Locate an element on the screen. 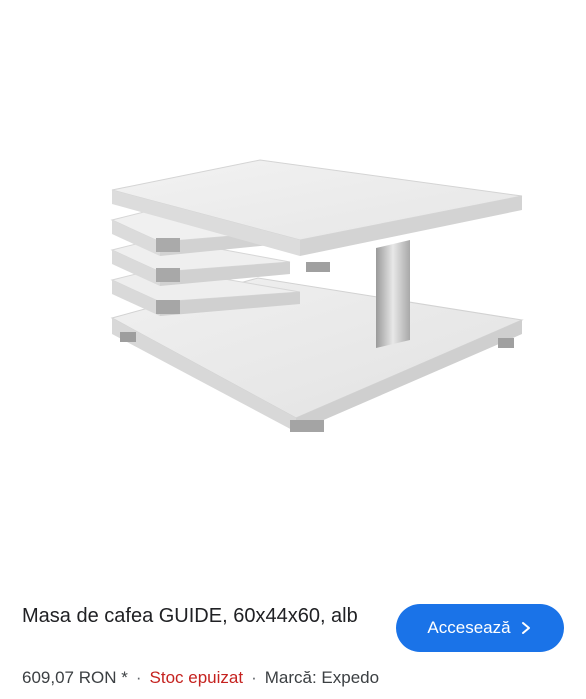 This screenshot has width=586, height=699. stock-status: Stoc epuizat is located at coordinates (196, 677).